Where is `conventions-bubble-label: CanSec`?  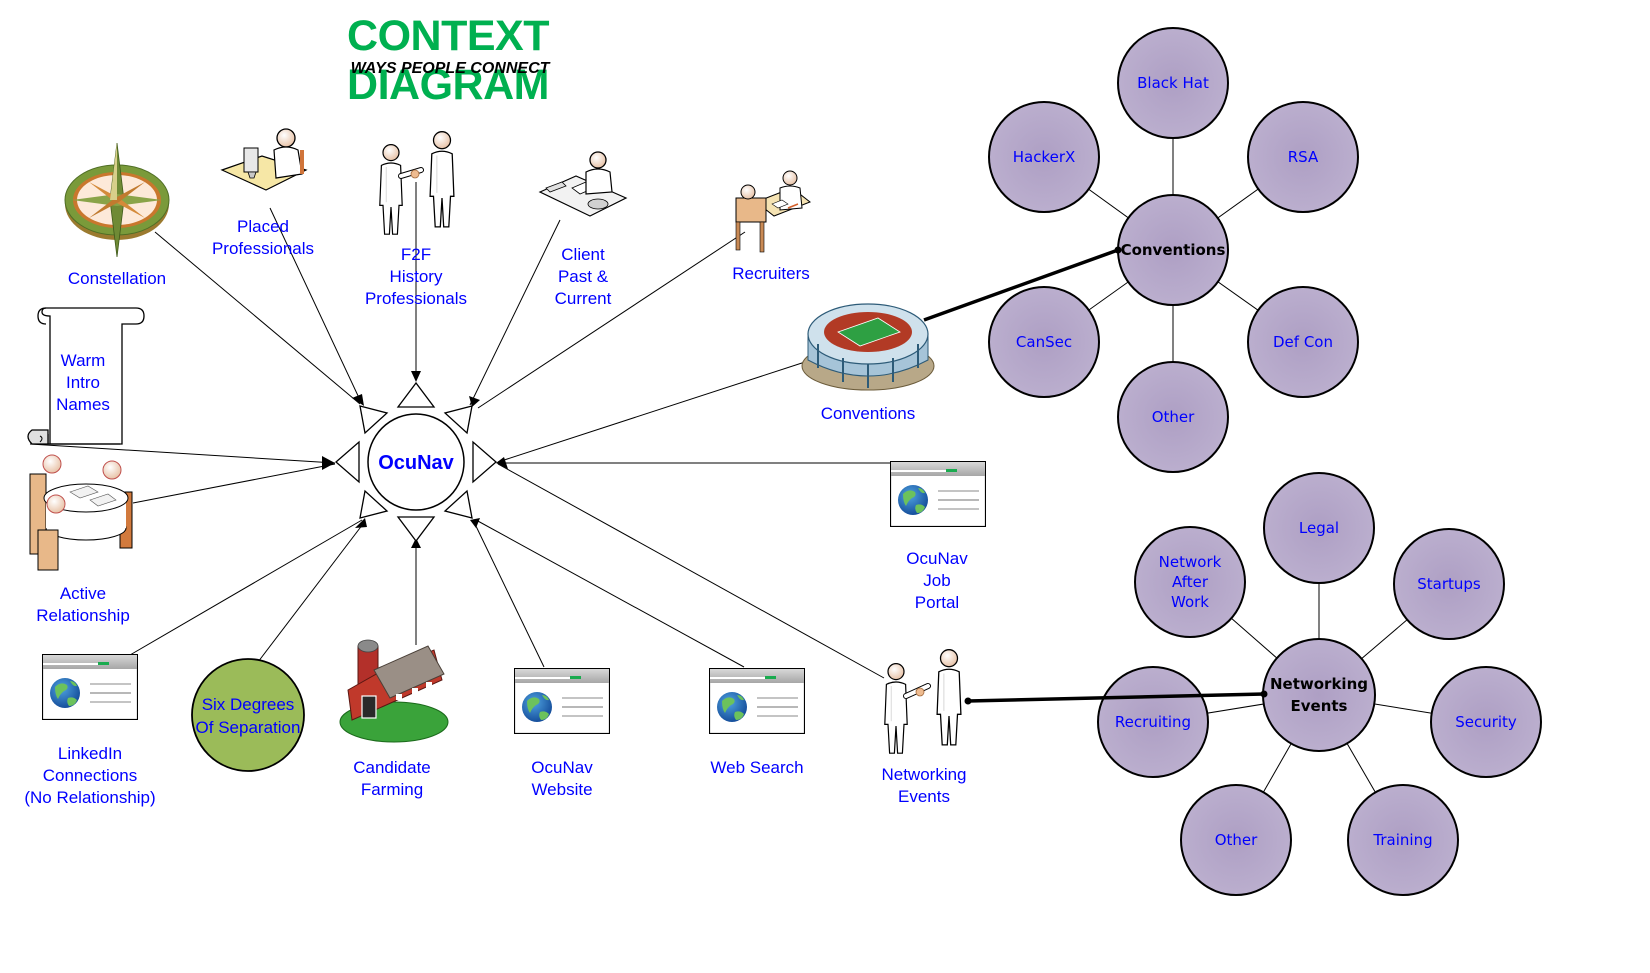
conventions-bubble-label: CanSec is located at coordinates (1044, 342).